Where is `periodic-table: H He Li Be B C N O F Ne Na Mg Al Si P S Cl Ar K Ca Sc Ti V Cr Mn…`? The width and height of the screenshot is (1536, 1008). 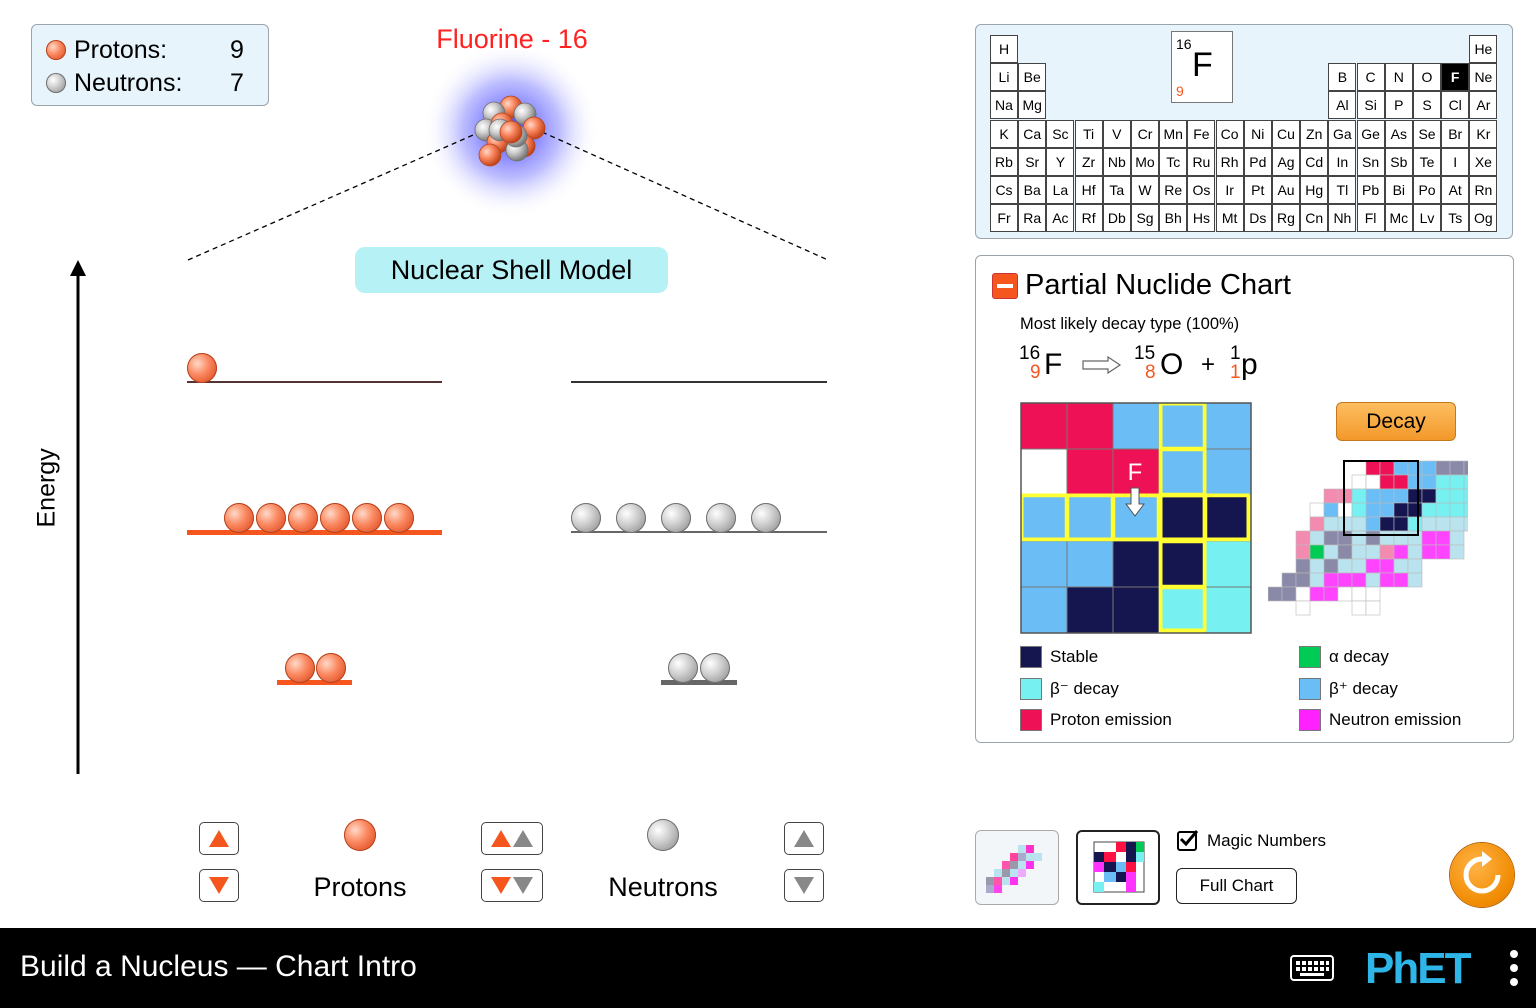
periodic-table: H He Li Be B C N O F Ne Na Mg Al Si P S Cl Ar K Ca Sc Ti V Cr Mn… is located at coordinates (1244, 131).